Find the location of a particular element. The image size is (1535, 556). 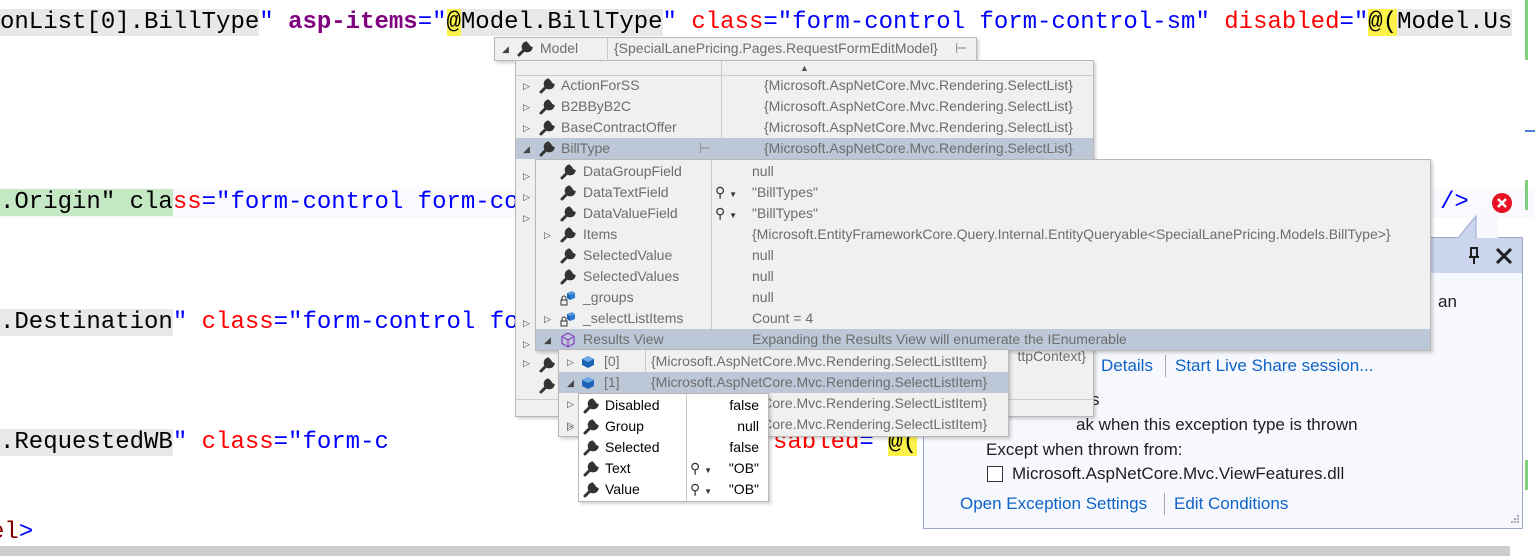

scroll-up-button: ▲ is located at coordinates (804, 68).